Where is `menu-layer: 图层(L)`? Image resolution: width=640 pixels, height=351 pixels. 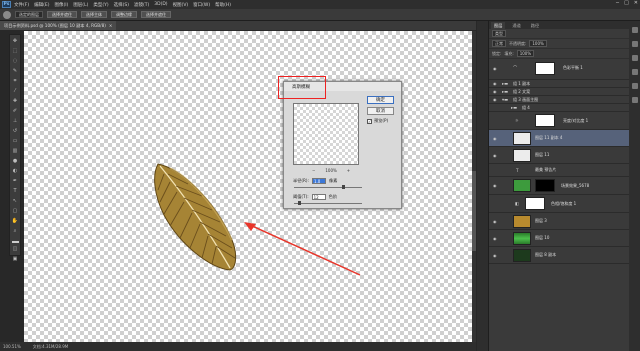
menu-layer: 图层(L) is located at coordinates (80, 5).